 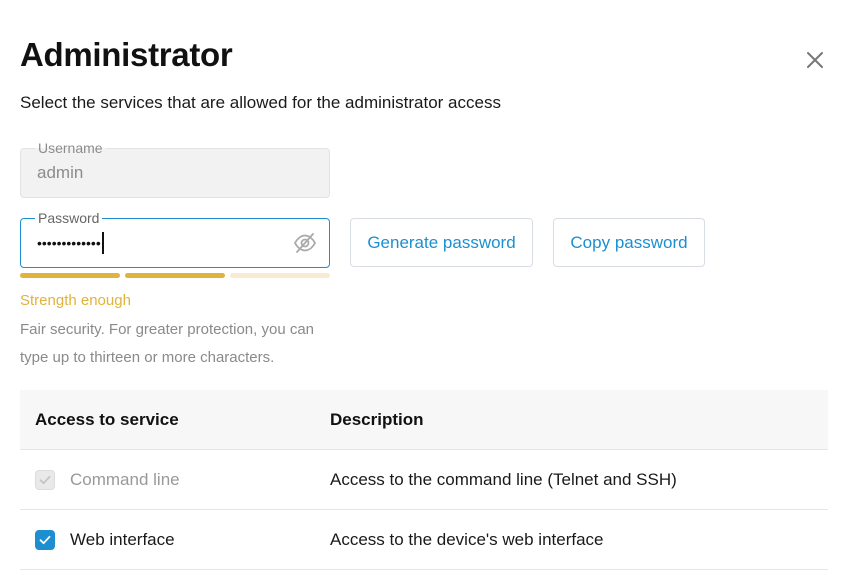 What do you see at coordinates (125, 479) in the screenshot?
I see `command-line-label: Command line` at bounding box center [125, 479].